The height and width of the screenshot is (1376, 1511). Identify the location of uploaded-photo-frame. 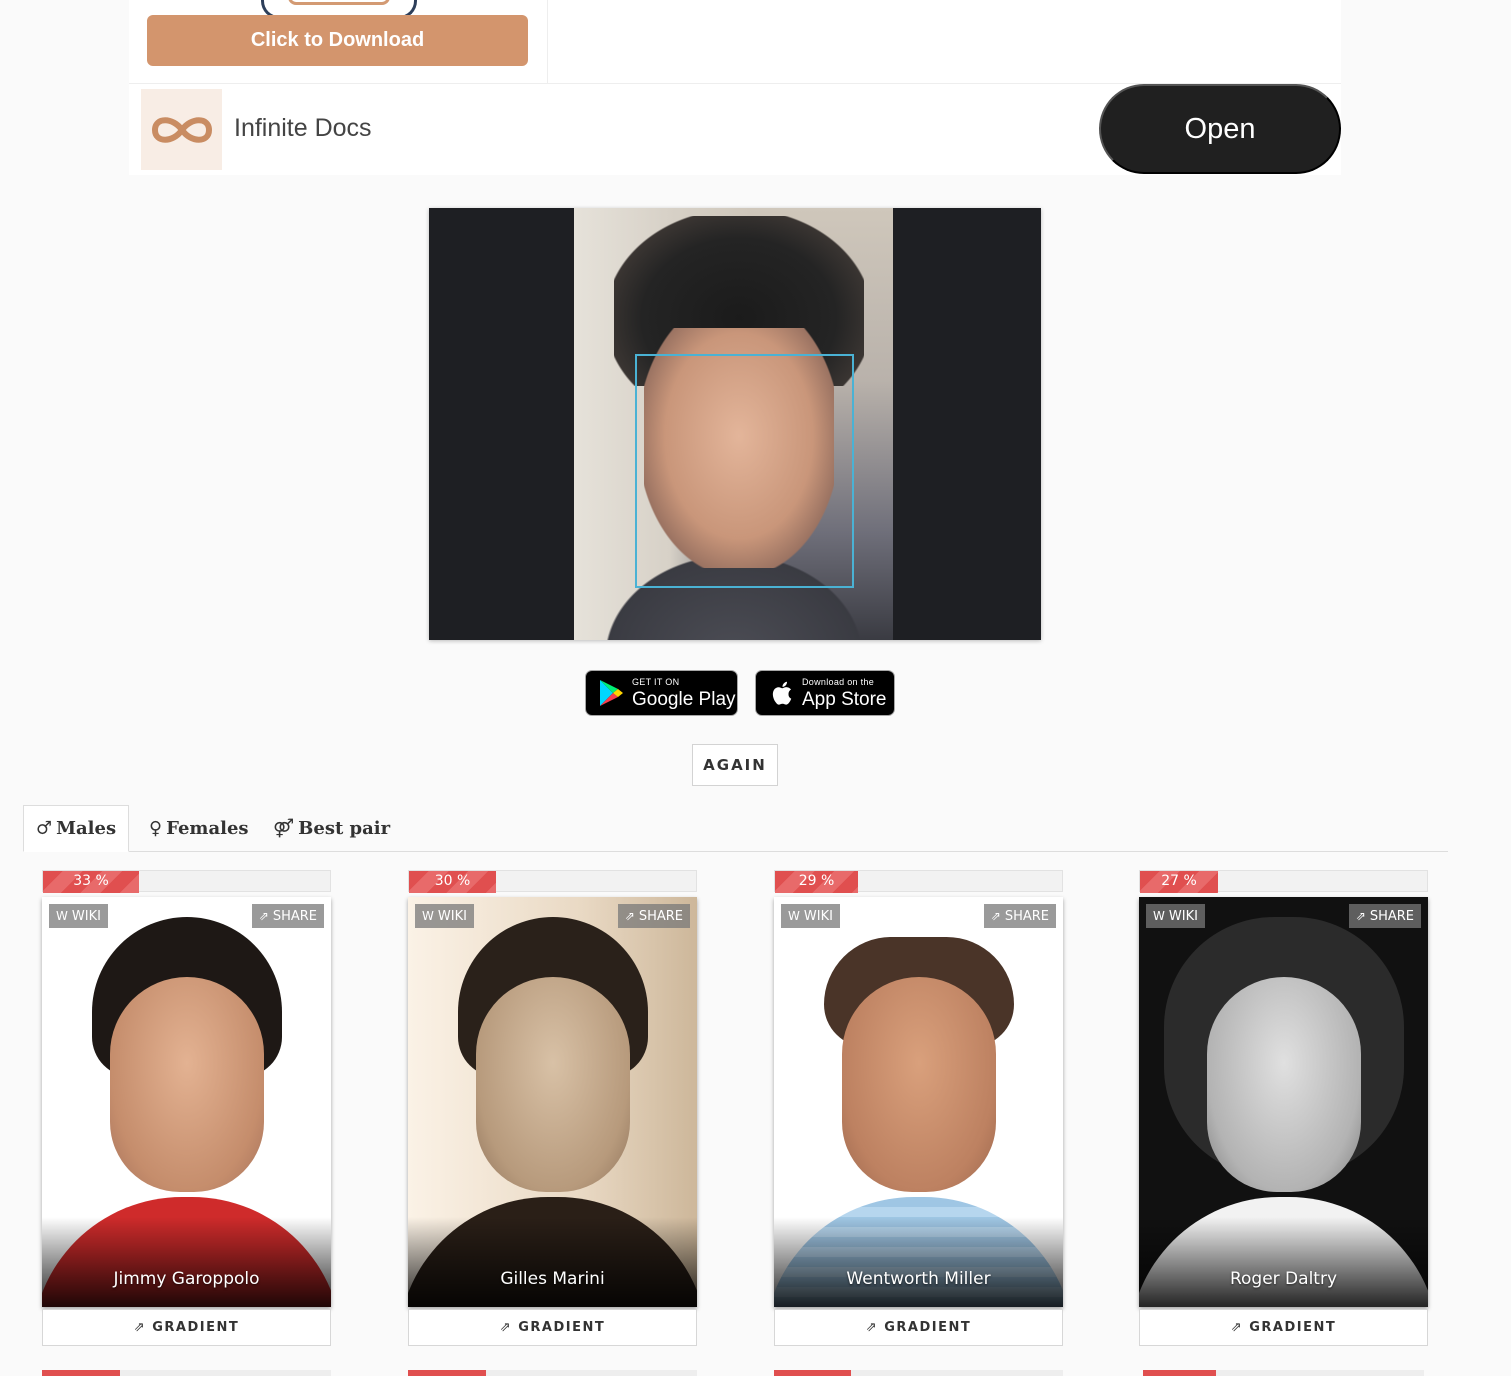
(735, 424).